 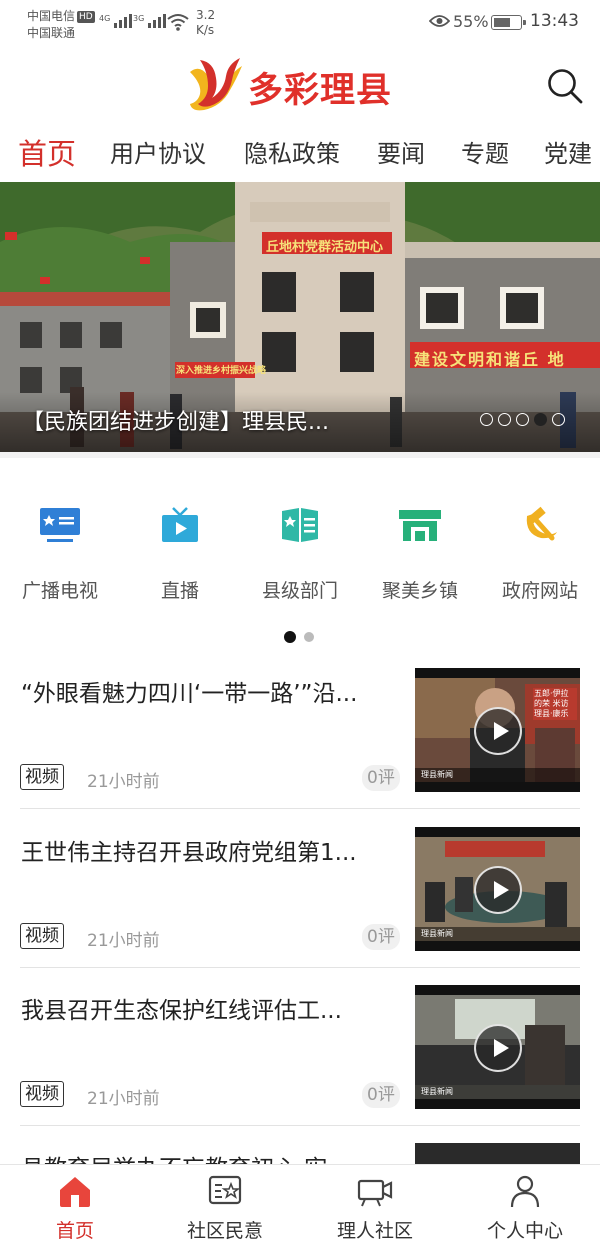 What do you see at coordinates (568, 151) in the screenshot?
I see `tab-party-building: 党建` at bounding box center [568, 151].